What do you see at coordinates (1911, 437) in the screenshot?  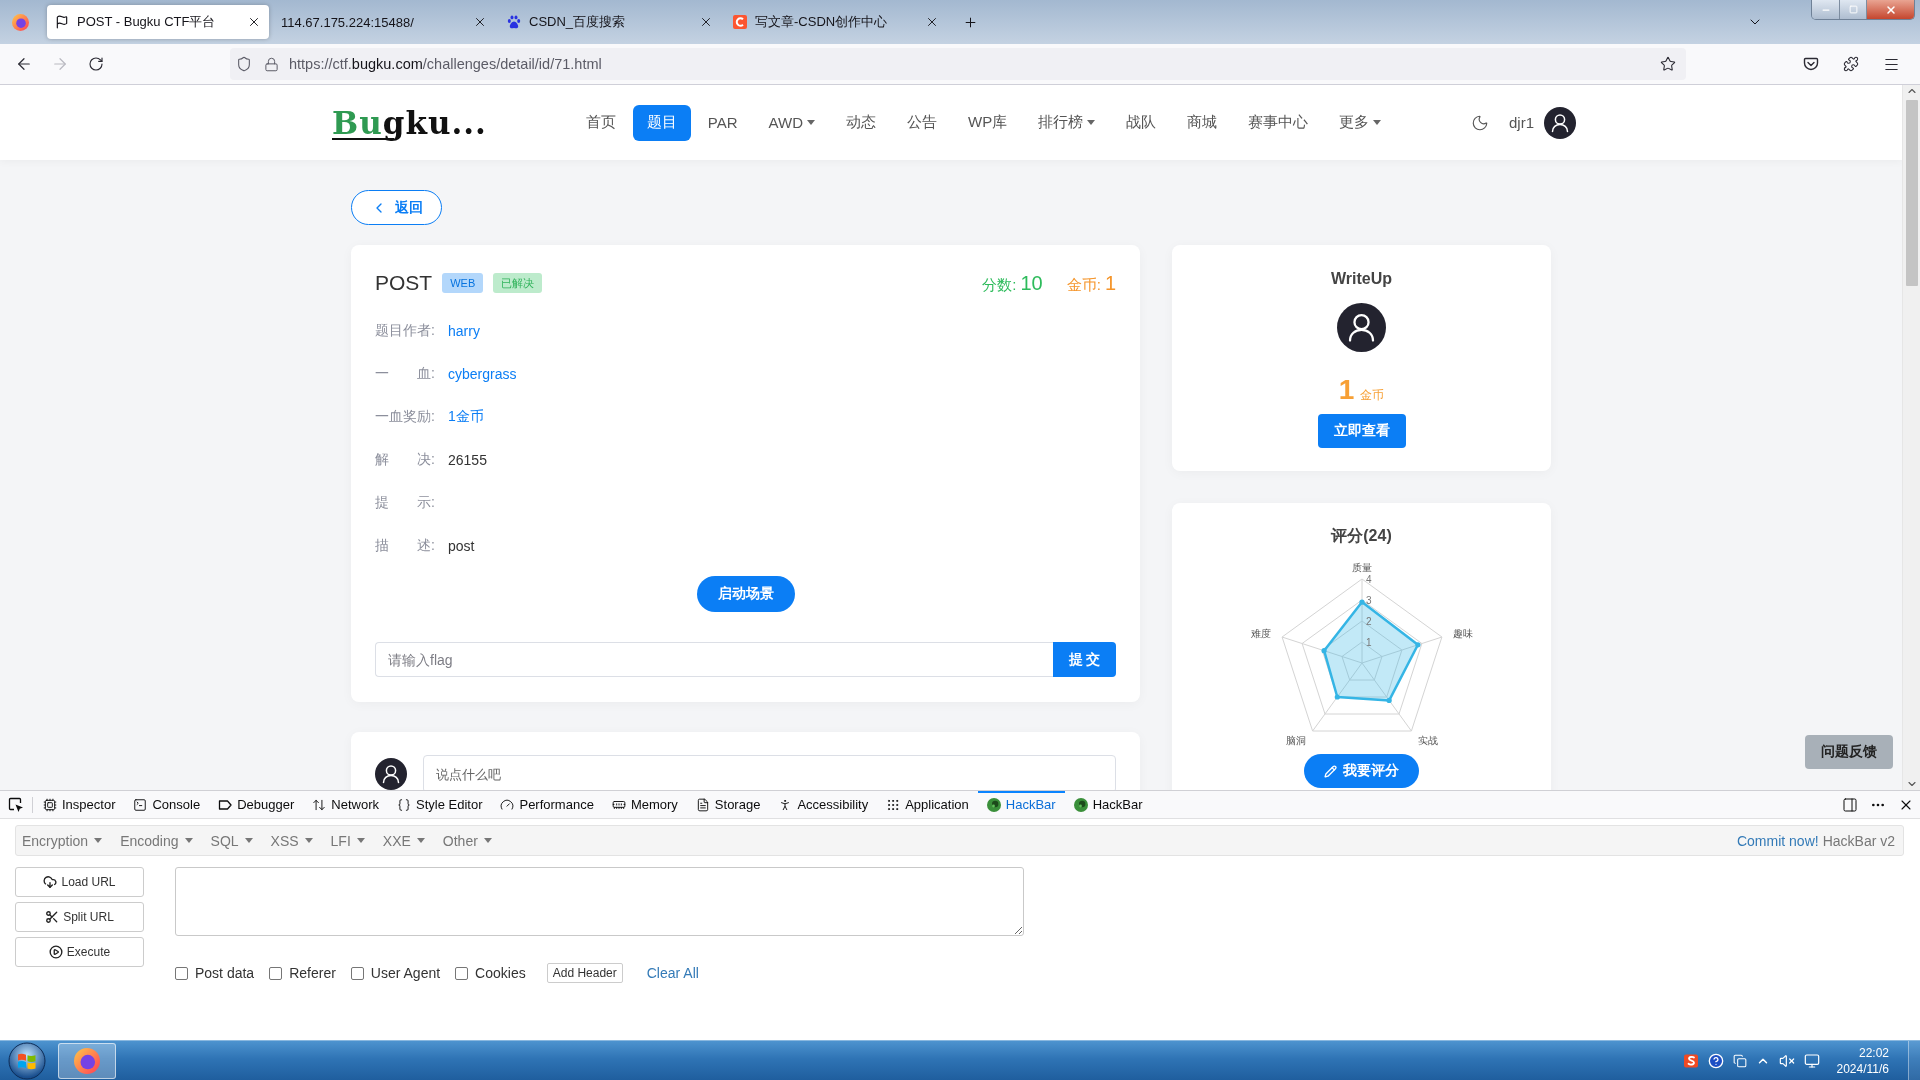 I see `scrollbar` at bounding box center [1911, 437].